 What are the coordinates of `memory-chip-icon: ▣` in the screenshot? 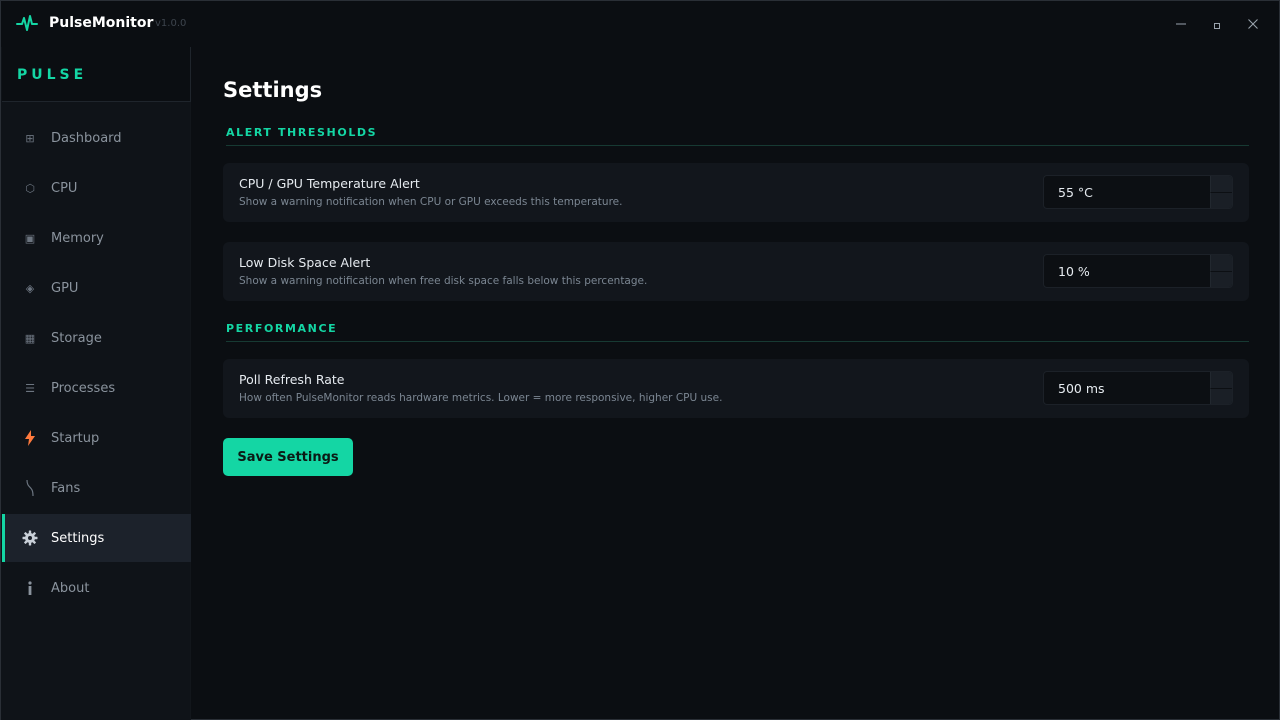 It's located at (30, 238).